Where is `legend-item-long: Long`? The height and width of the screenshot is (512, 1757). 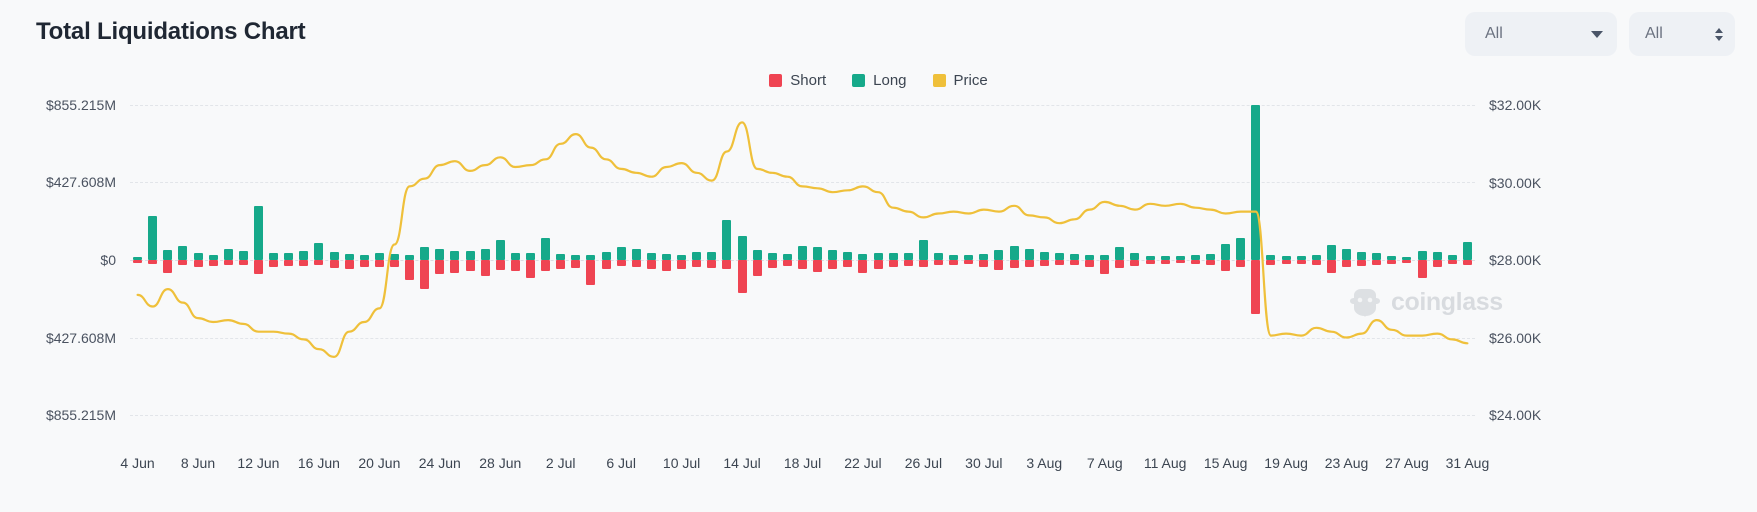
legend-item-long: Long is located at coordinates (879, 80).